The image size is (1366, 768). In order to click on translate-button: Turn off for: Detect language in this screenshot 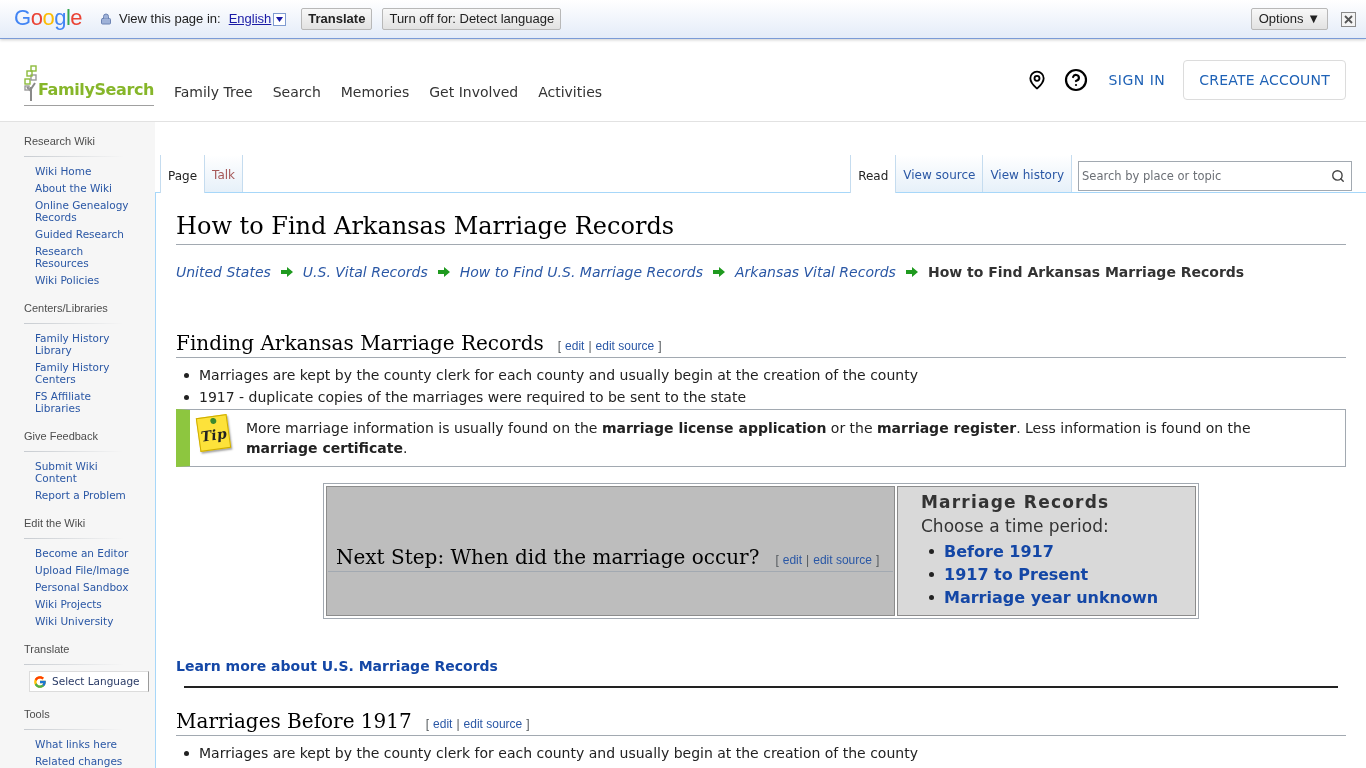, I will do `click(472, 19)`.